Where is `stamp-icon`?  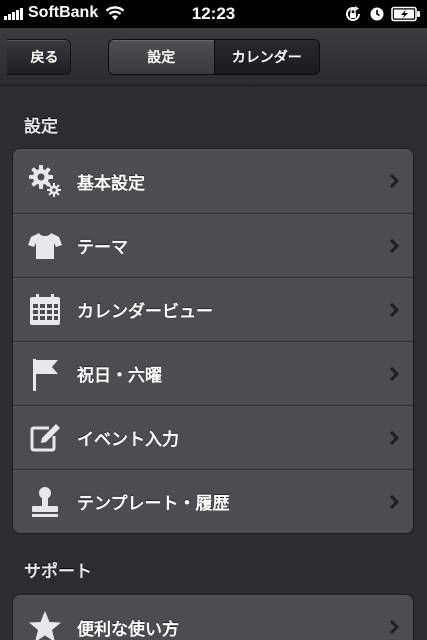 stamp-icon is located at coordinates (45, 502).